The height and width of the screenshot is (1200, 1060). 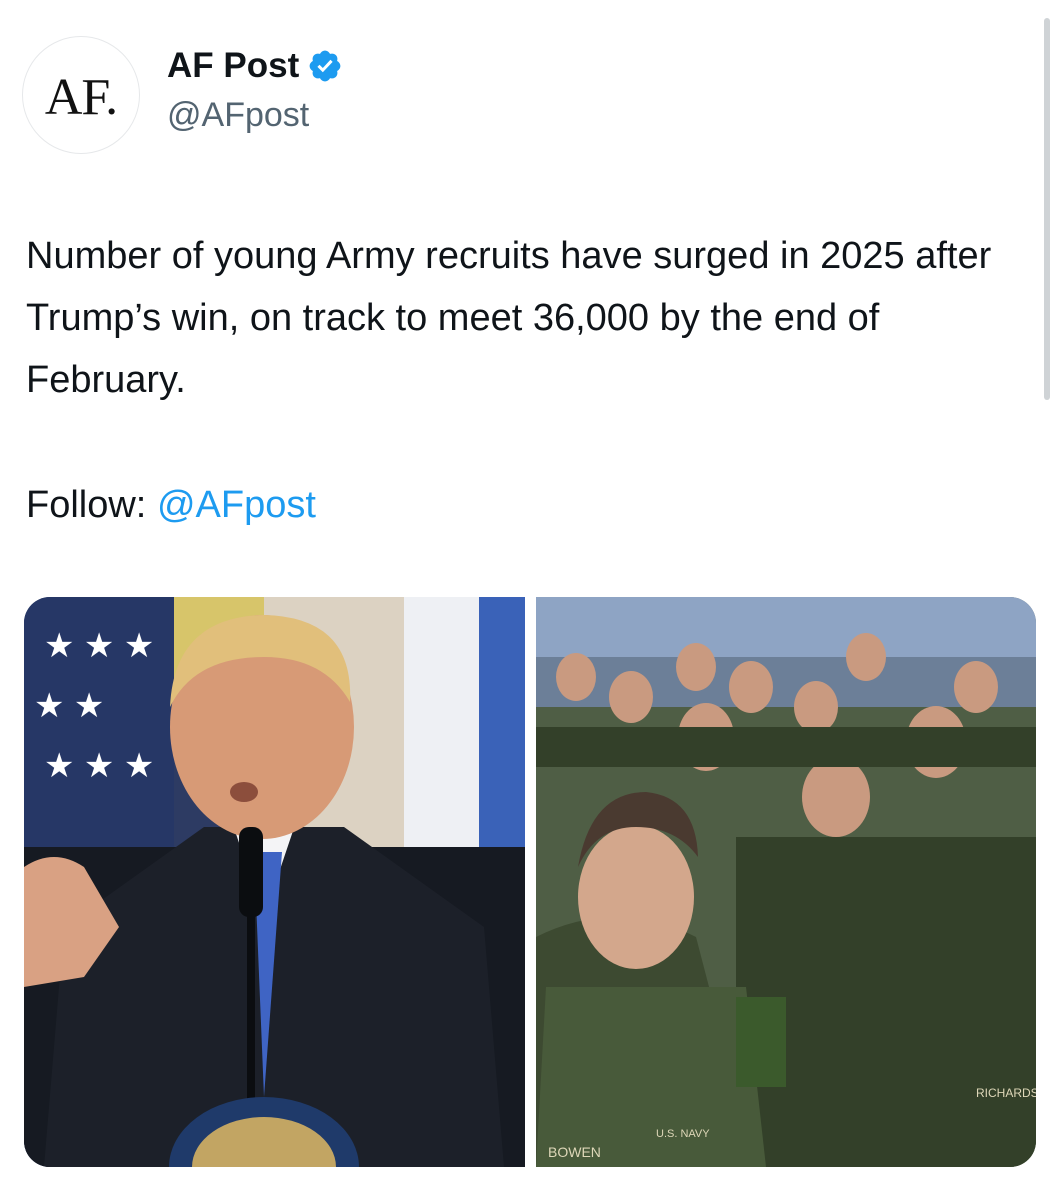 I want to click on avatar-logo-text: AF., so click(x=81, y=97).